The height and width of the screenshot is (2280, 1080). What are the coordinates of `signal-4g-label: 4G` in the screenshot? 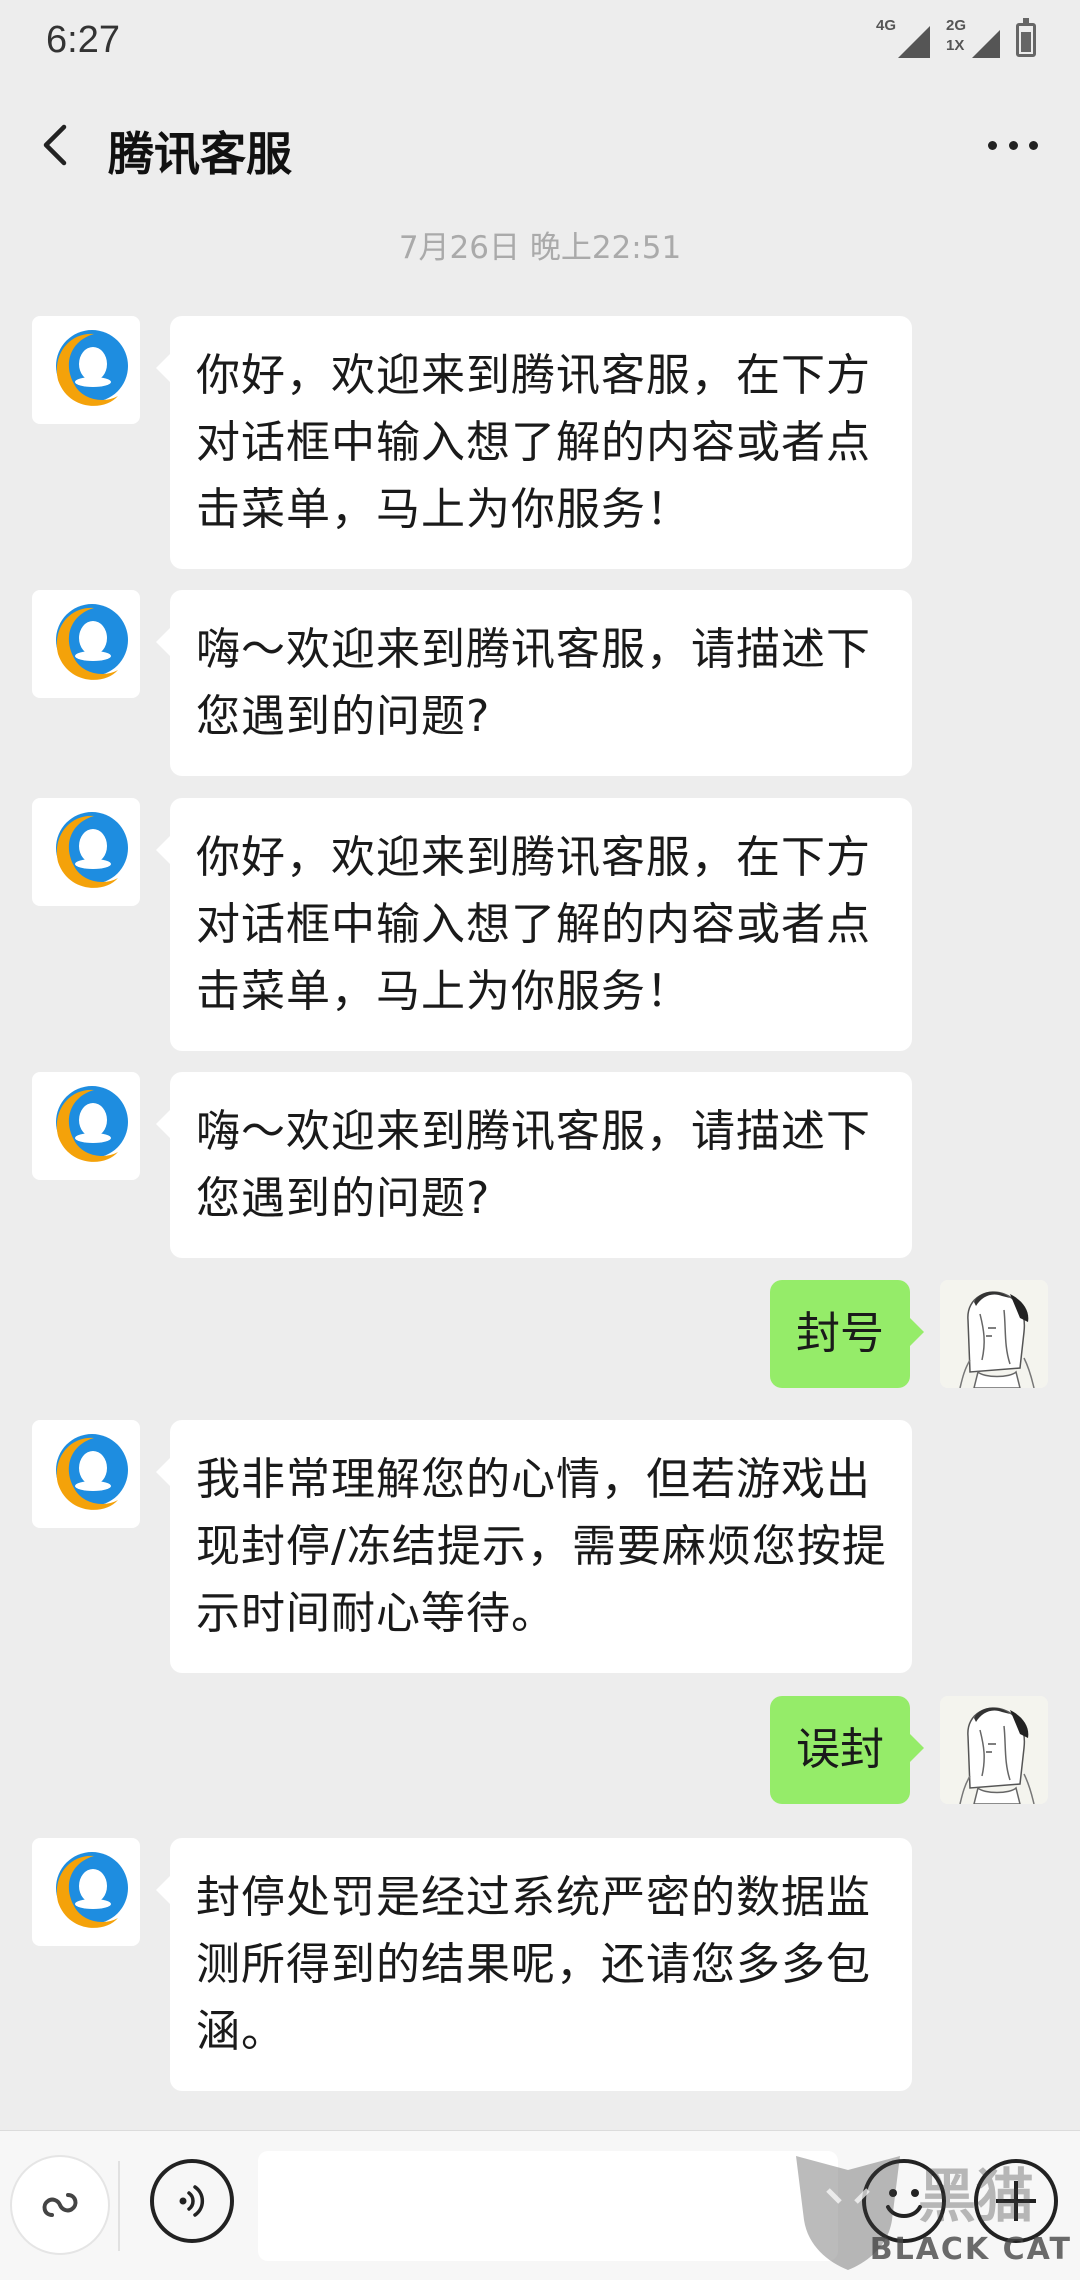 It's located at (886, 25).